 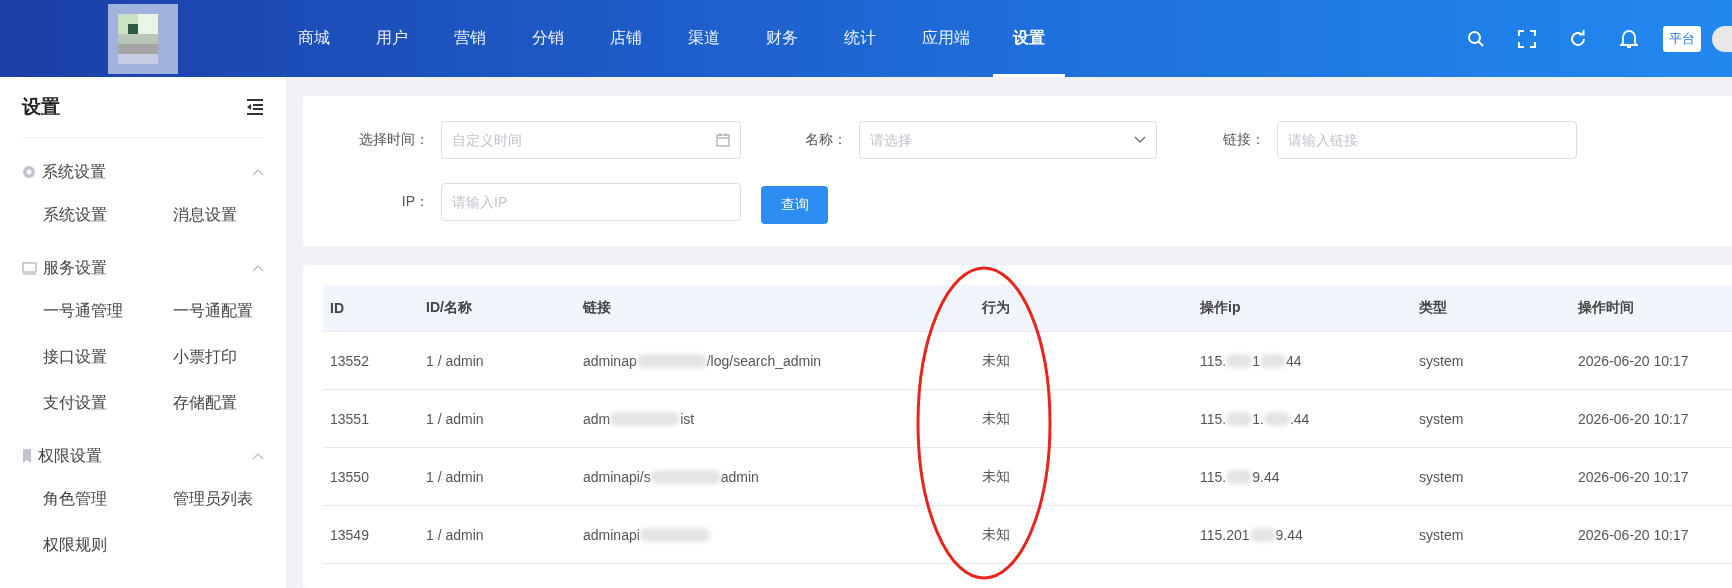 What do you see at coordinates (29, 172) in the screenshot?
I see `gear-icon` at bounding box center [29, 172].